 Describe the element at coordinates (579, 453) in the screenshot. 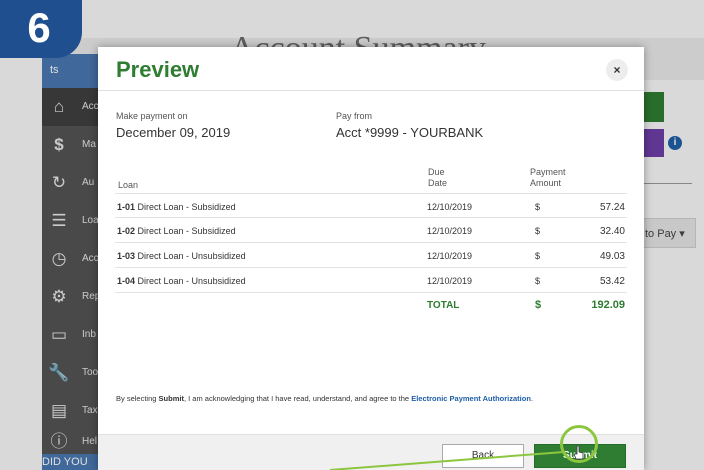

I see `hand-cursor-icon` at that location.